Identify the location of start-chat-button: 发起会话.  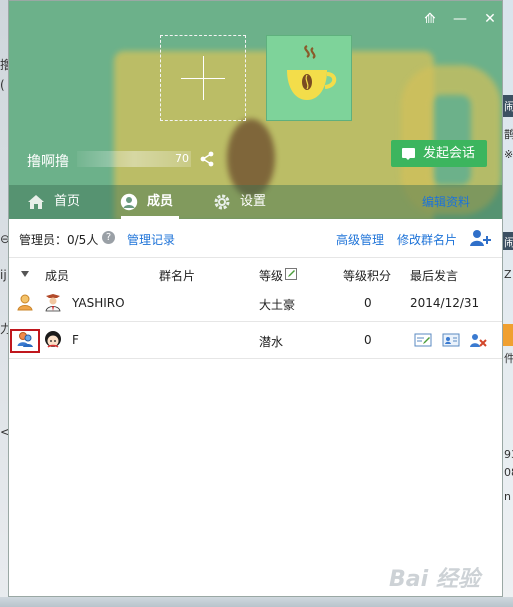
(439, 153).